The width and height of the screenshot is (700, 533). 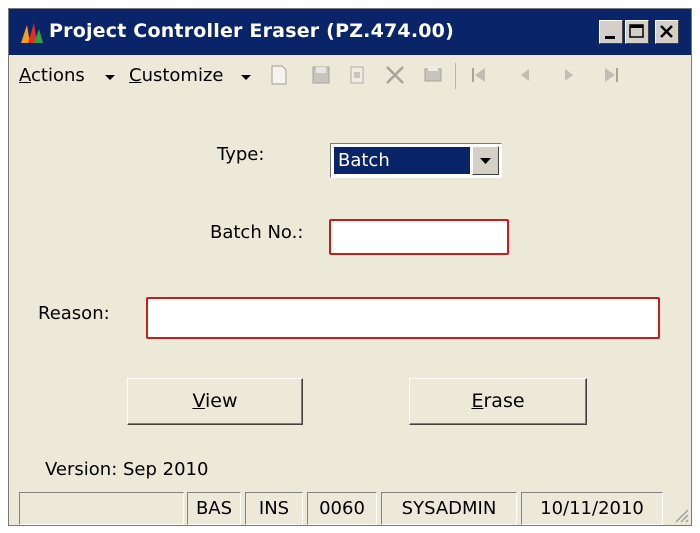 What do you see at coordinates (611, 32) in the screenshot?
I see `minimize-button` at bounding box center [611, 32].